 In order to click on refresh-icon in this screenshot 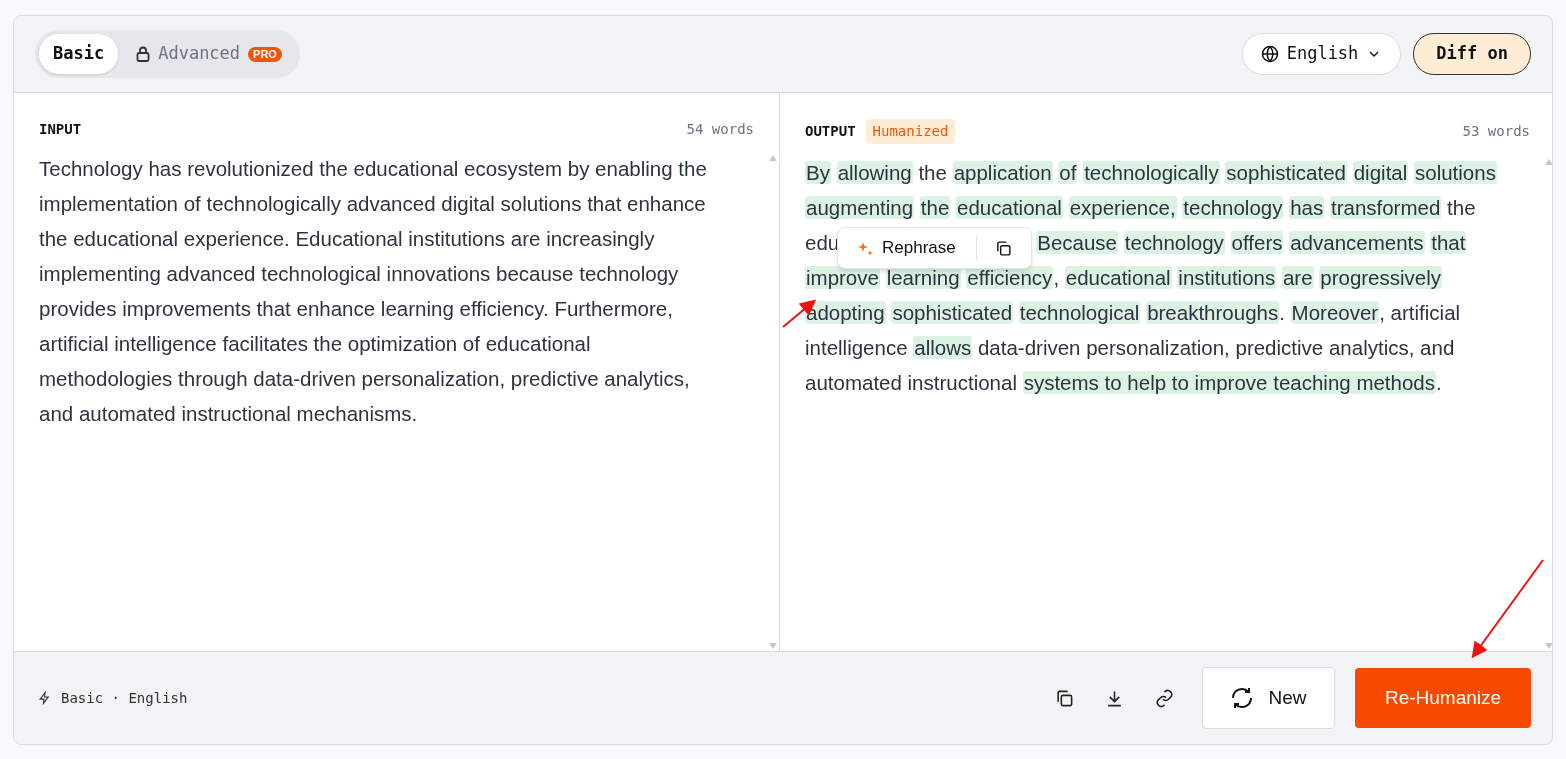, I will do `click(1242, 698)`.